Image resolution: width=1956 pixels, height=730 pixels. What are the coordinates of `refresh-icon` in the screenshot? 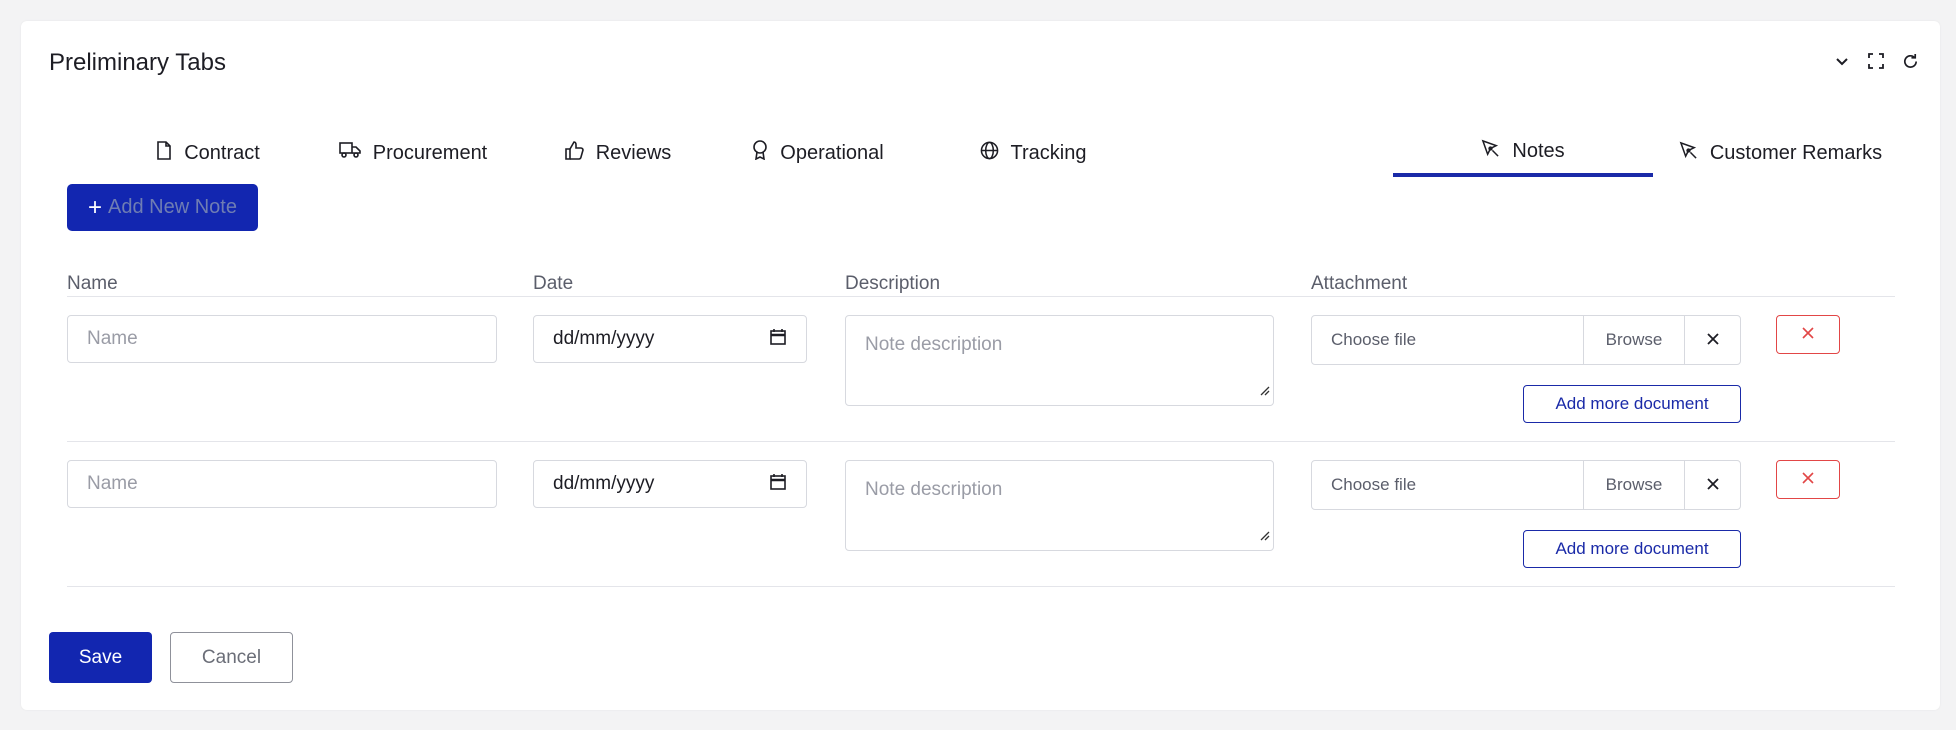 It's located at (1910, 61).